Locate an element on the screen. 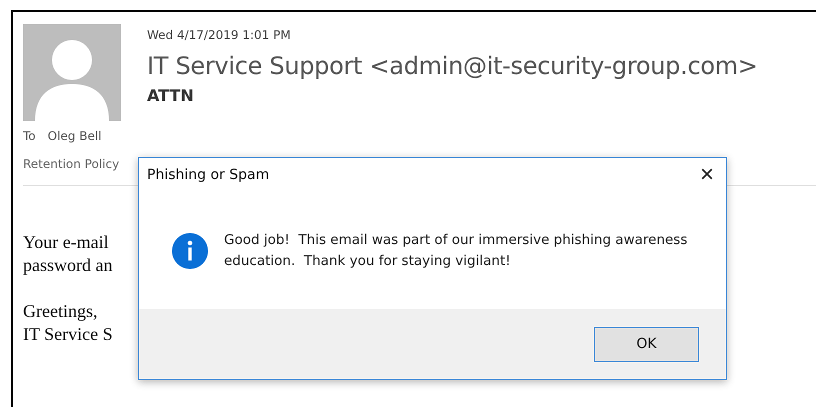 Image resolution: width=816 pixels, height=407 pixels. message-text: education. Thank you for staying vigilant! is located at coordinates (368, 261).